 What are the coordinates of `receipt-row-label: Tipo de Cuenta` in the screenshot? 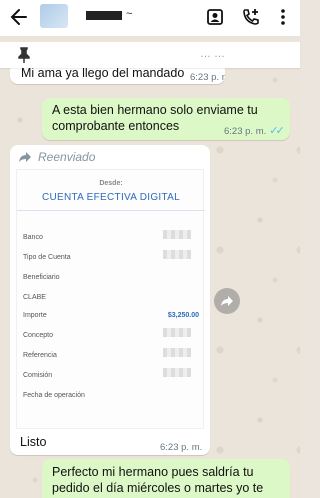 It's located at (47, 257).